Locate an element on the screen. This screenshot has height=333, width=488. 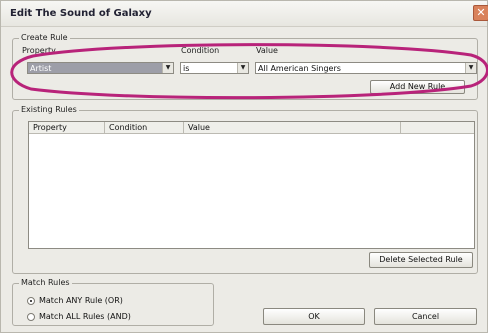
property-label: Property is located at coordinates (39, 50).